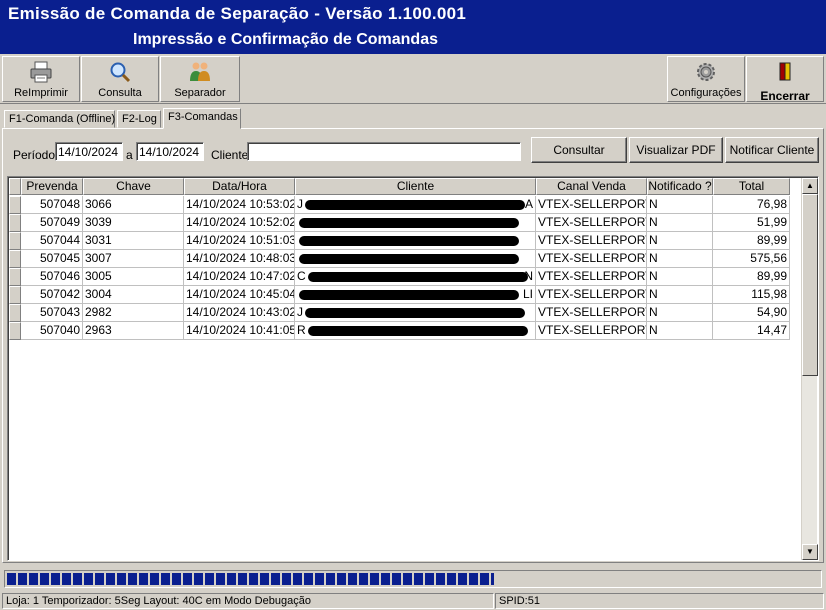 Image resolution: width=826 pixels, height=610 pixels. Describe the element at coordinates (301, 276) in the screenshot. I see `cliente-visible-prefix: C` at that location.